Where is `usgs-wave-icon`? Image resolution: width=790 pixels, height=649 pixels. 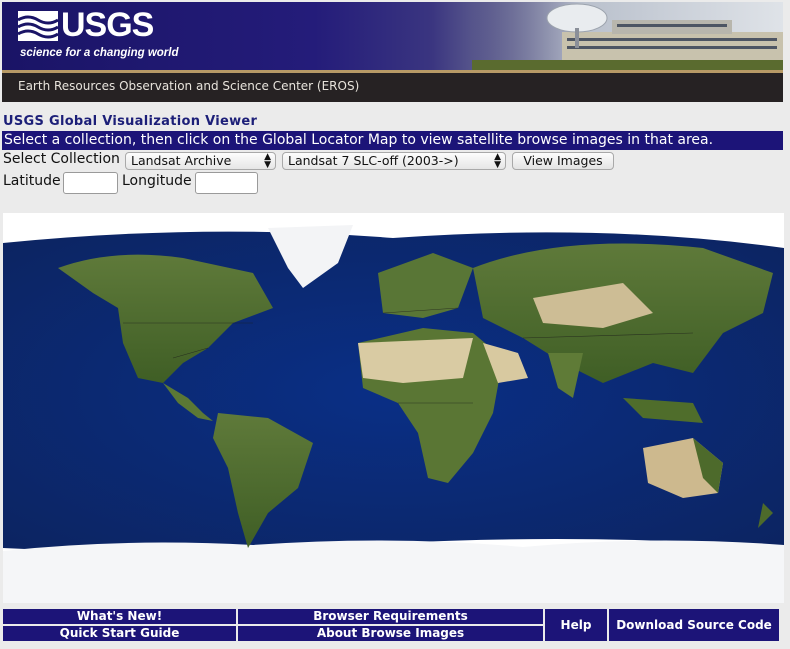
usgs-wave-icon is located at coordinates (38, 26).